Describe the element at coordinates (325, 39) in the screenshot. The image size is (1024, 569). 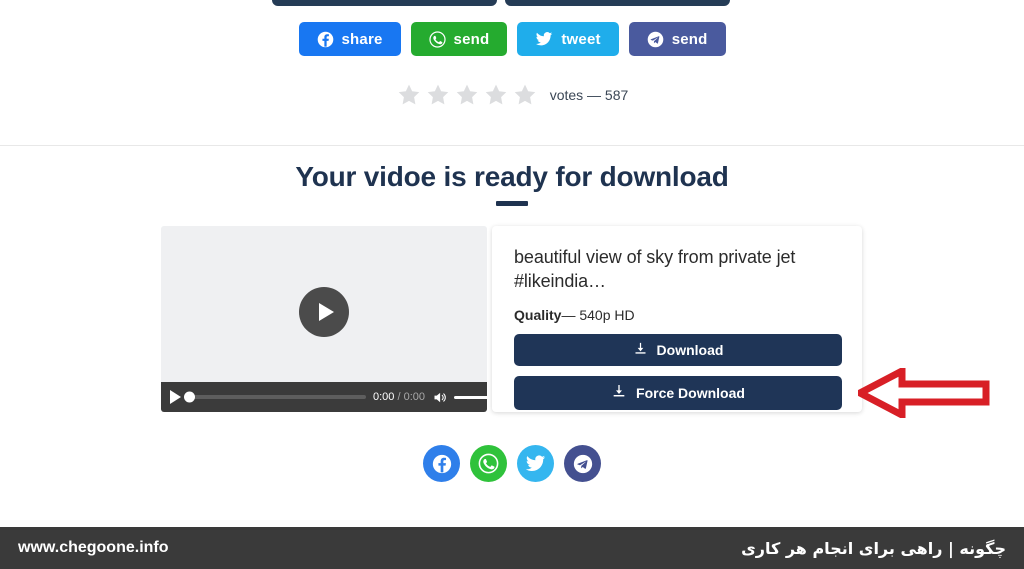
I see `facebook-icon` at that location.